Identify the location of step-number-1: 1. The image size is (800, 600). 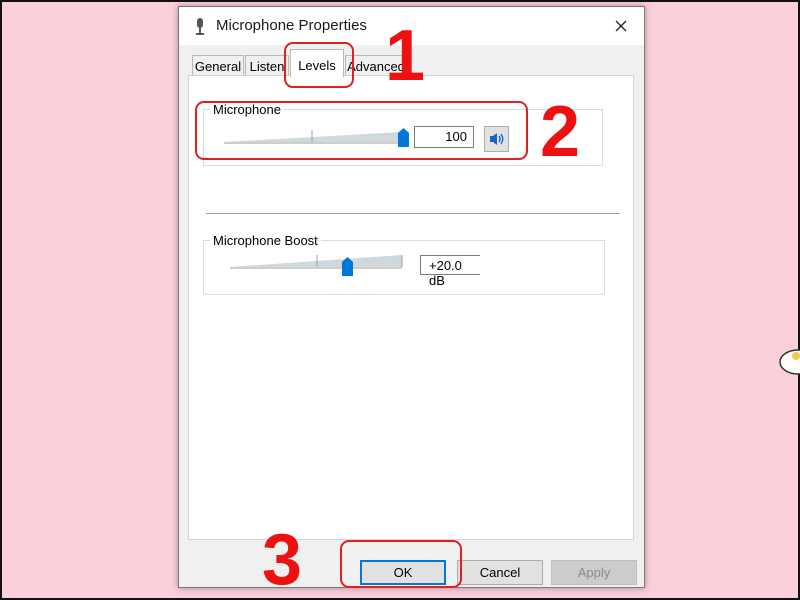
(405, 56).